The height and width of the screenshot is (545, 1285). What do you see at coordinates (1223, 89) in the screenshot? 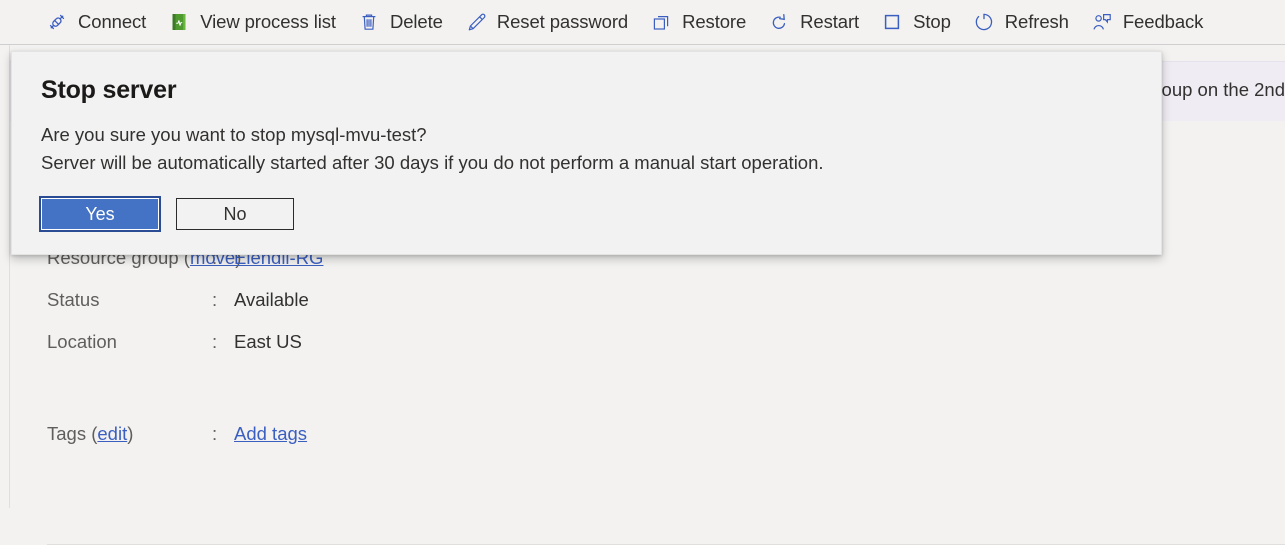
I see `info-banner-text: oup on the 2nd` at bounding box center [1223, 89].